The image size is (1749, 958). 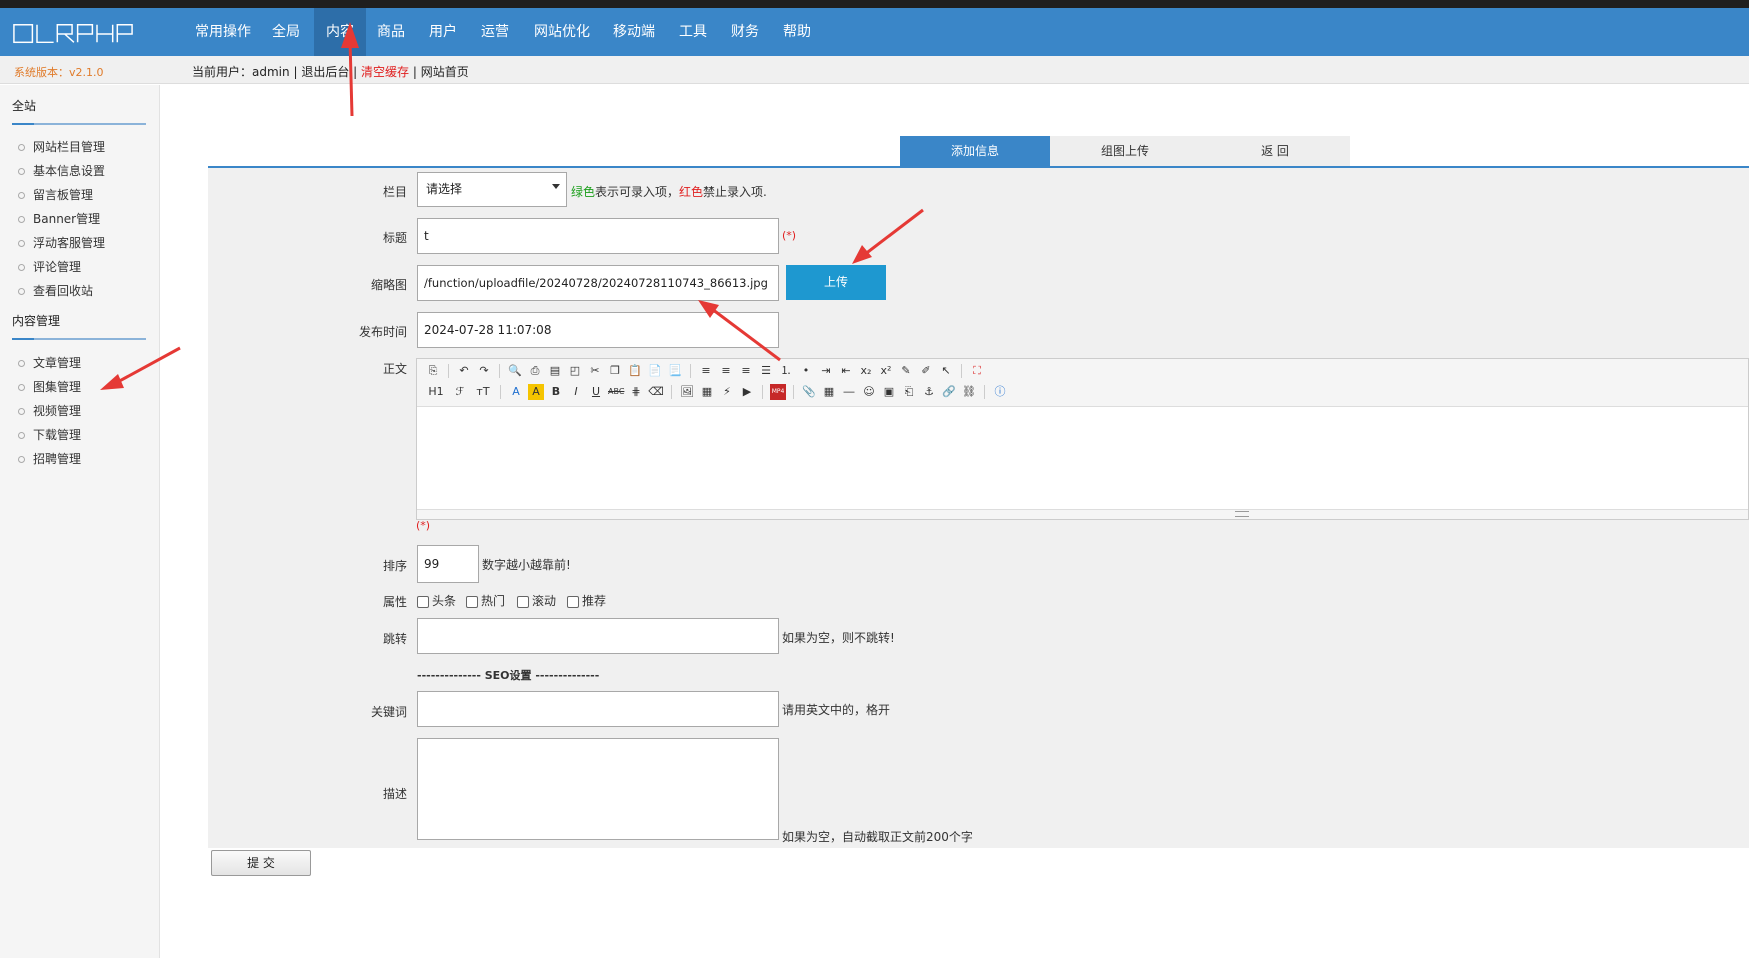 What do you see at coordinates (495, 32) in the screenshot?
I see `nav-item-operations: 运营` at bounding box center [495, 32].